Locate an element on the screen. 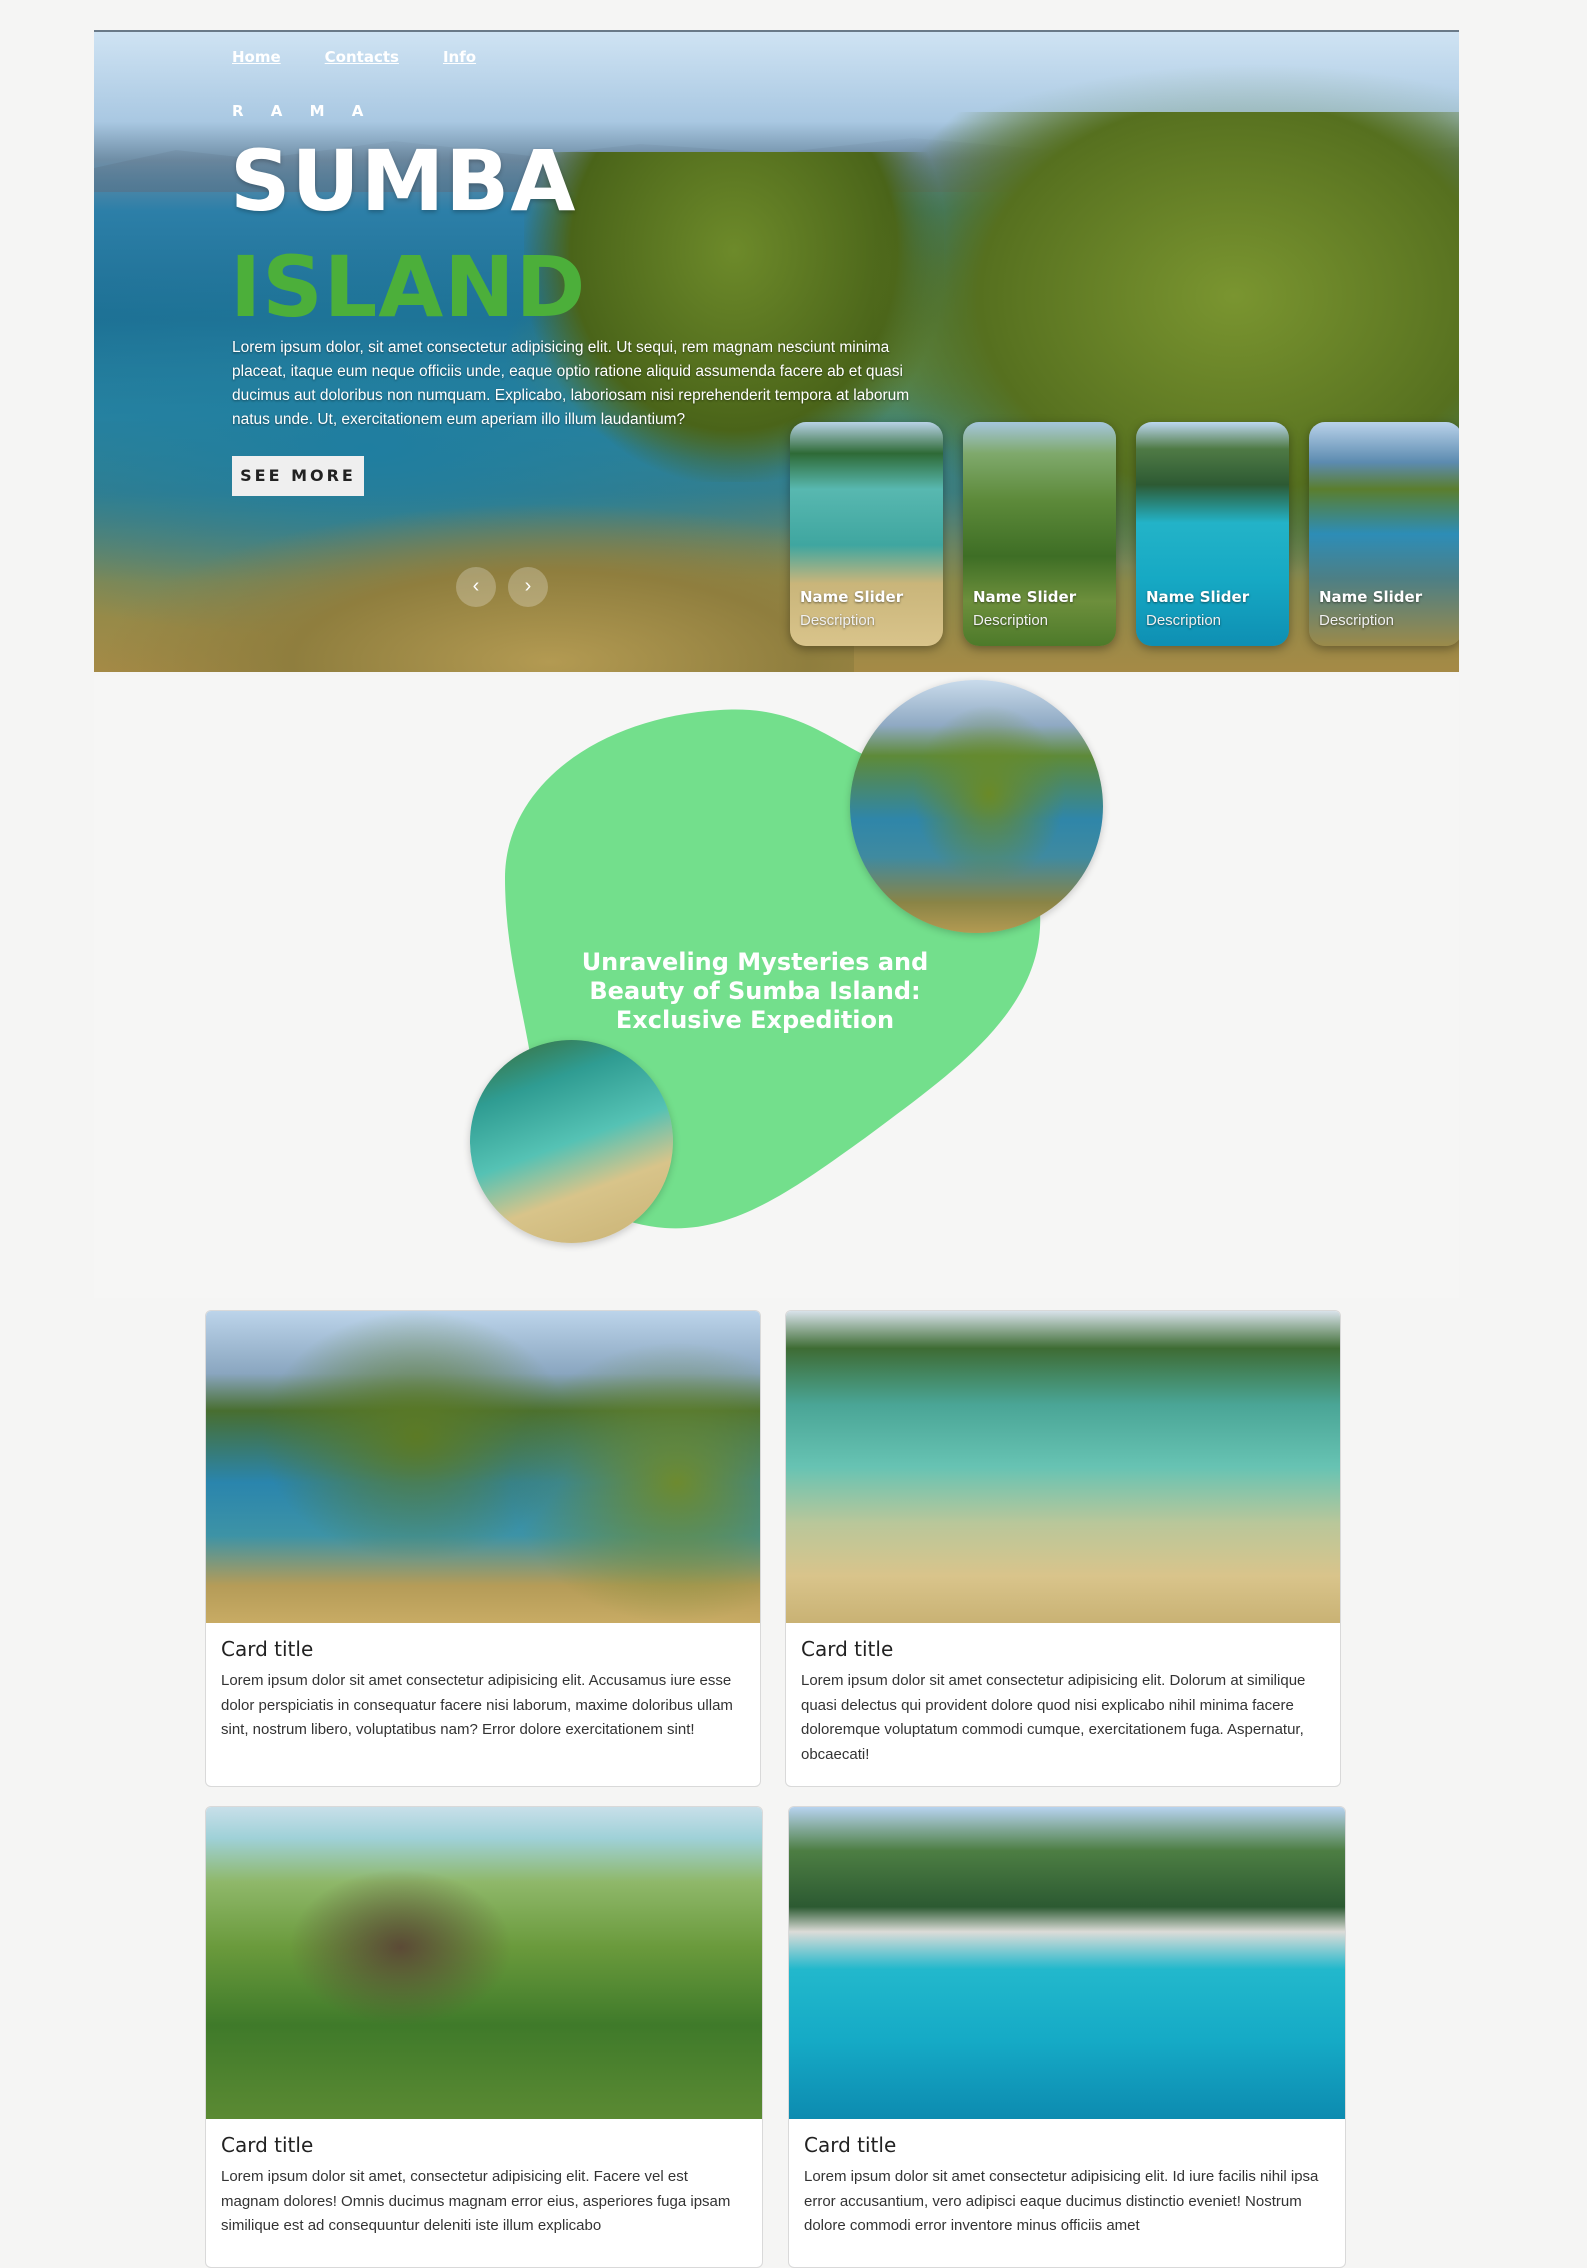  next-arrow-button: › is located at coordinates (528, 587).